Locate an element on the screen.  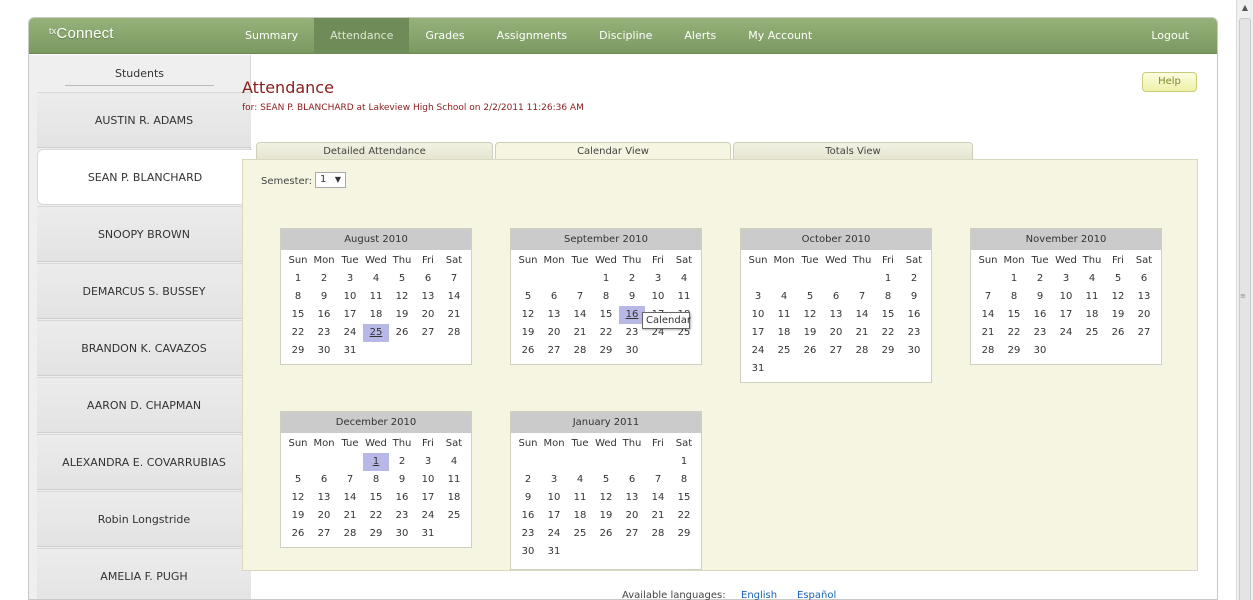
calendar-day: 1 is located at coordinates (684, 461).